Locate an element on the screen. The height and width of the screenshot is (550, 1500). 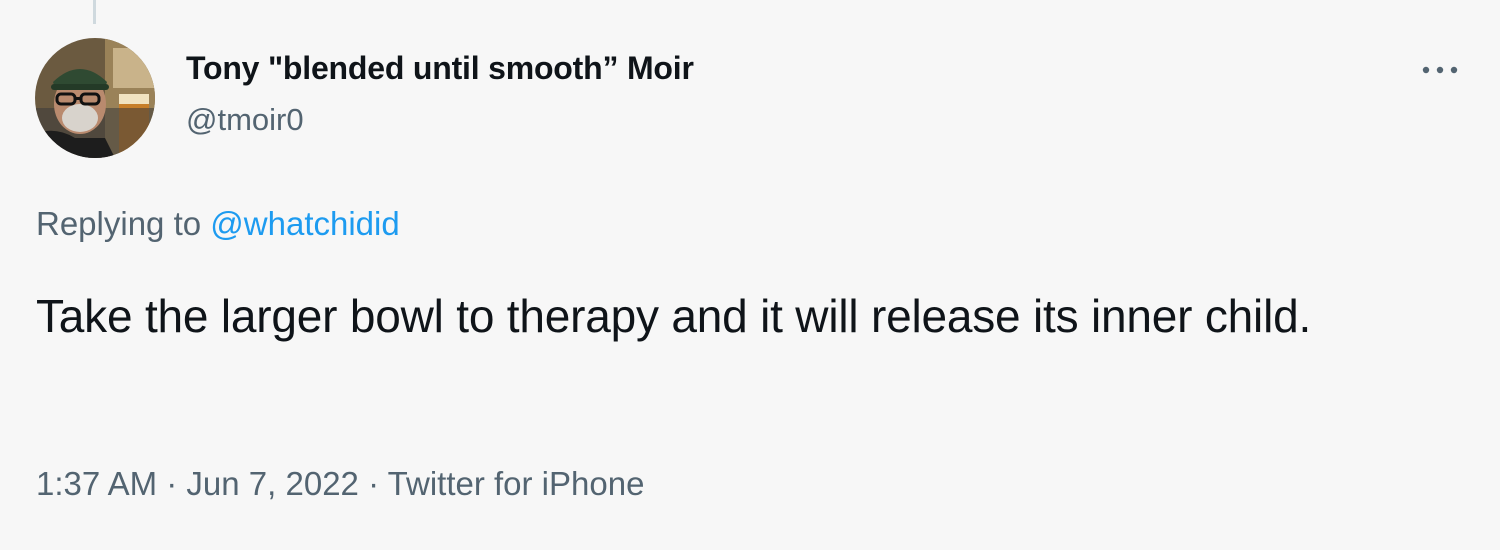
thread-connector-line is located at coordinates (94, 12).